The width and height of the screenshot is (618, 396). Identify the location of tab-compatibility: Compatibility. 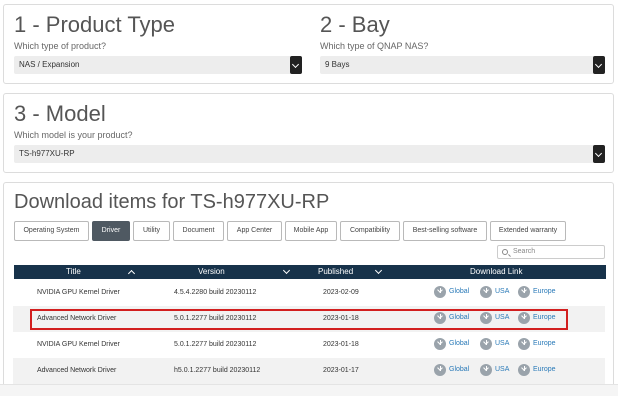
(370, 231).